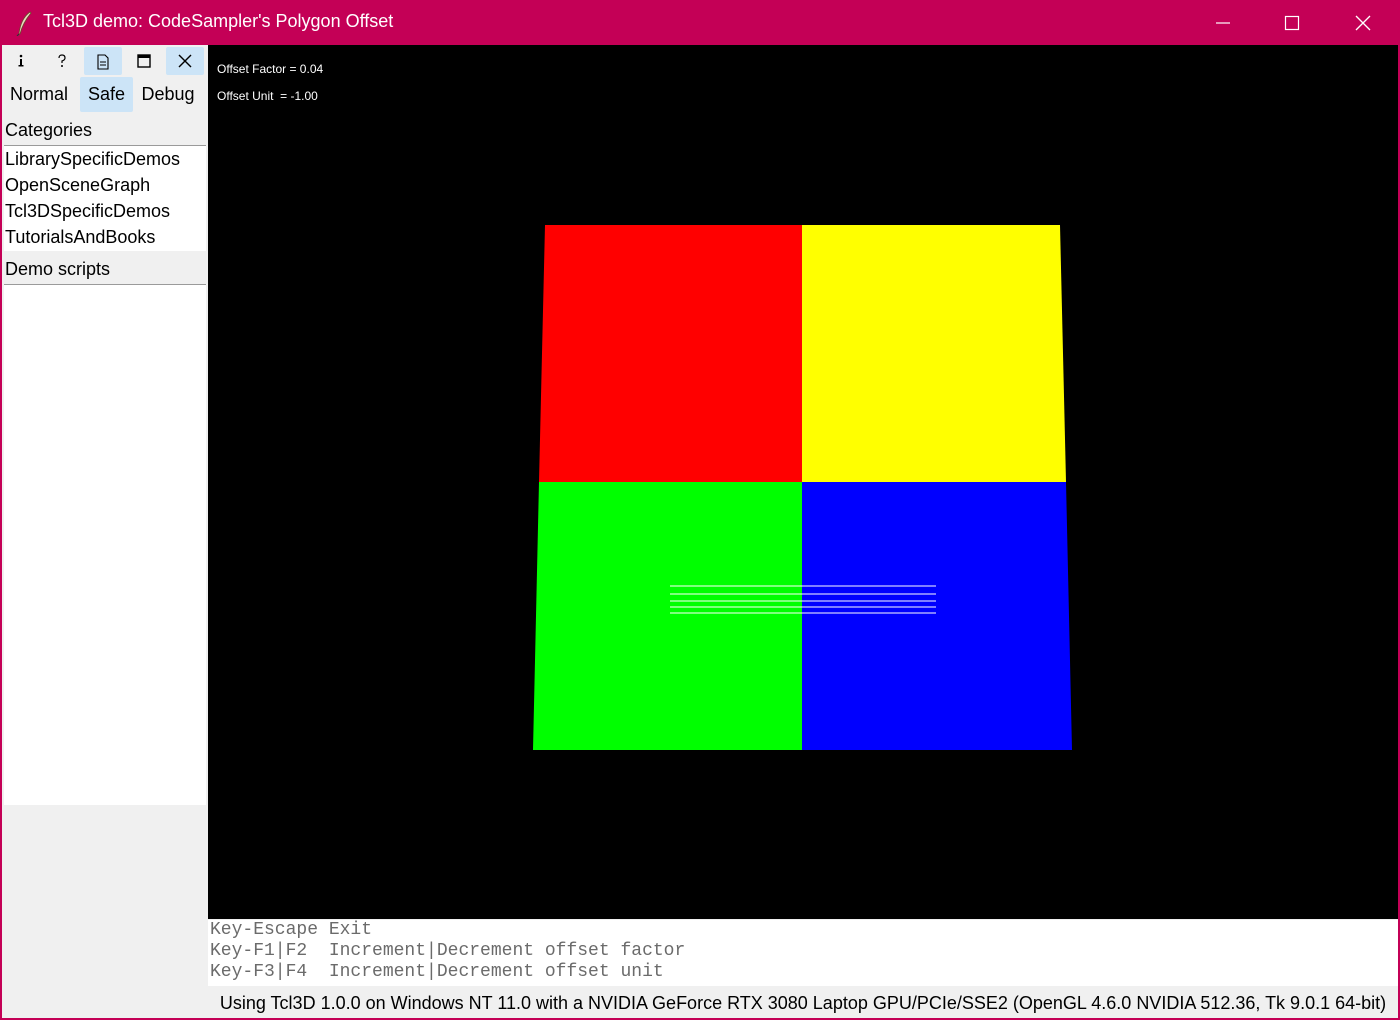  Describe the element at coordinates (667, 616) in the screenshot. I see `quad-green` at that location.